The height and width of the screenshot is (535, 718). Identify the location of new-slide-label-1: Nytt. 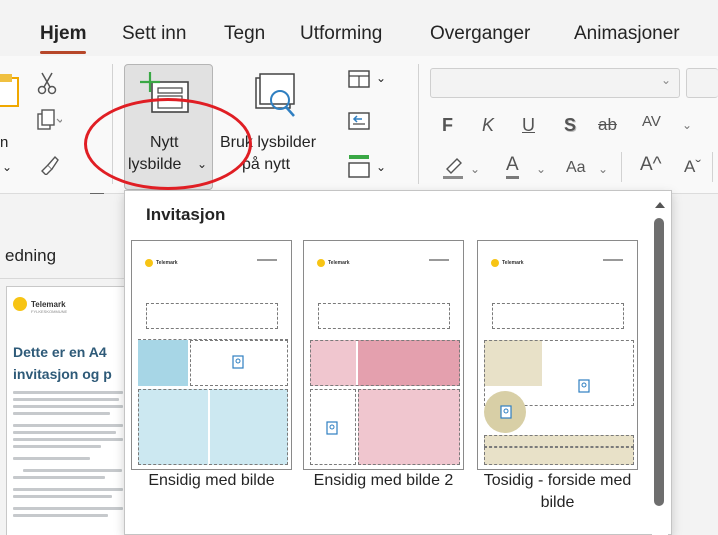
(164, 142).